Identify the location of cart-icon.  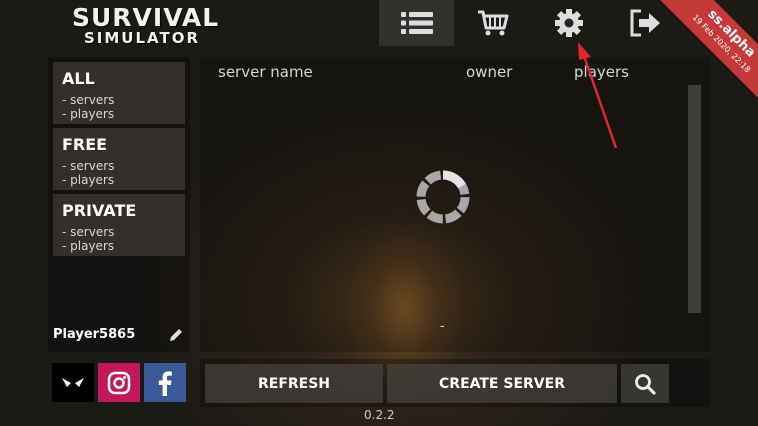
(492, 23).